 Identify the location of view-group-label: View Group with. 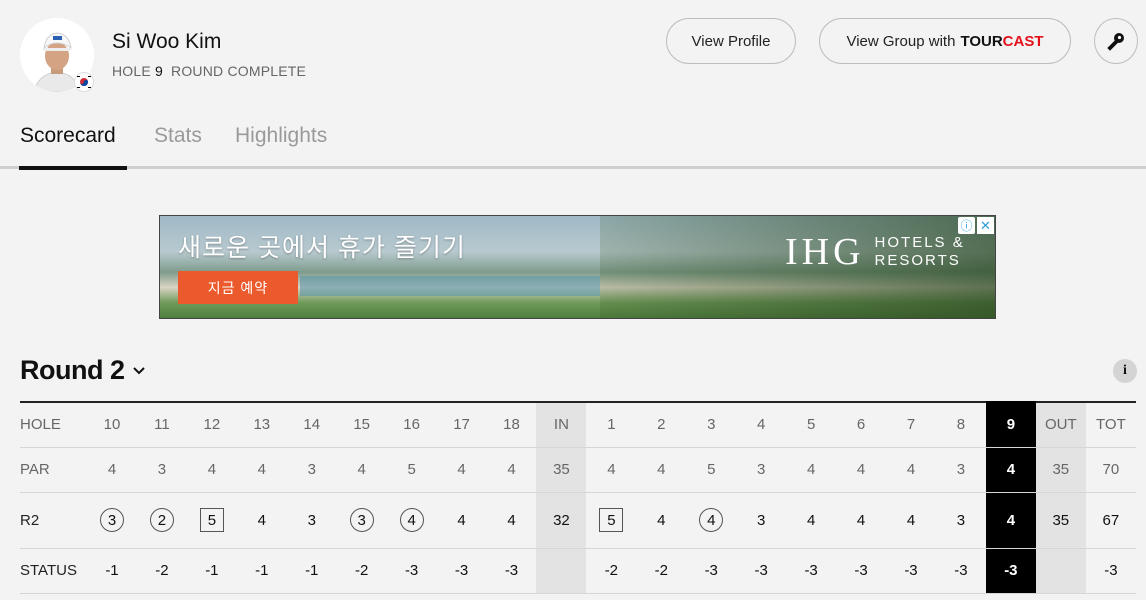
(901, 41).